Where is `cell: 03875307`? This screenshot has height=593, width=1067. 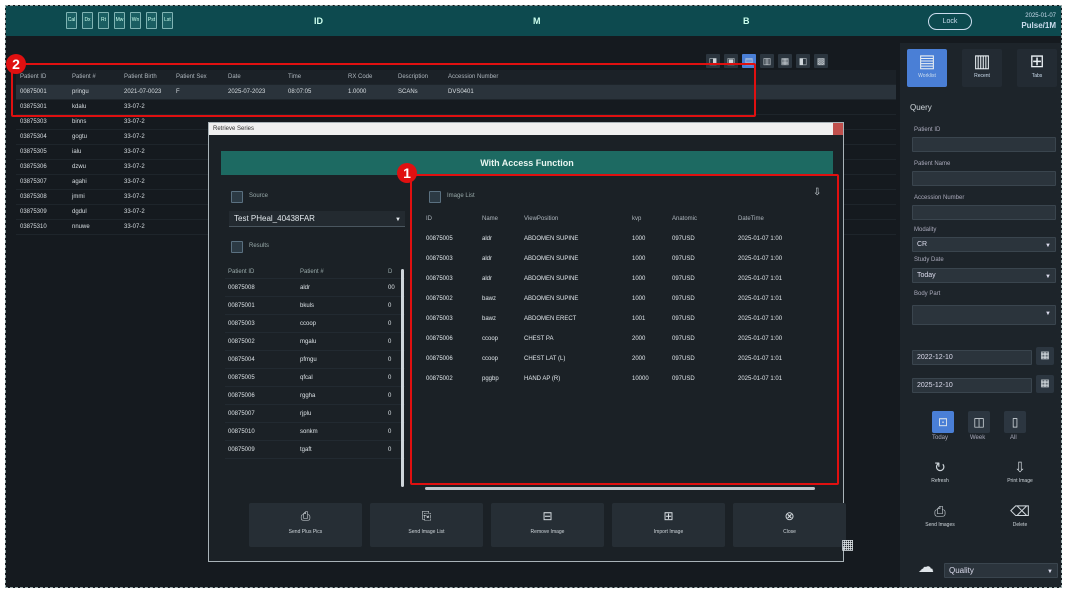 cell: 03875307 is located at coordinates (33, 182).